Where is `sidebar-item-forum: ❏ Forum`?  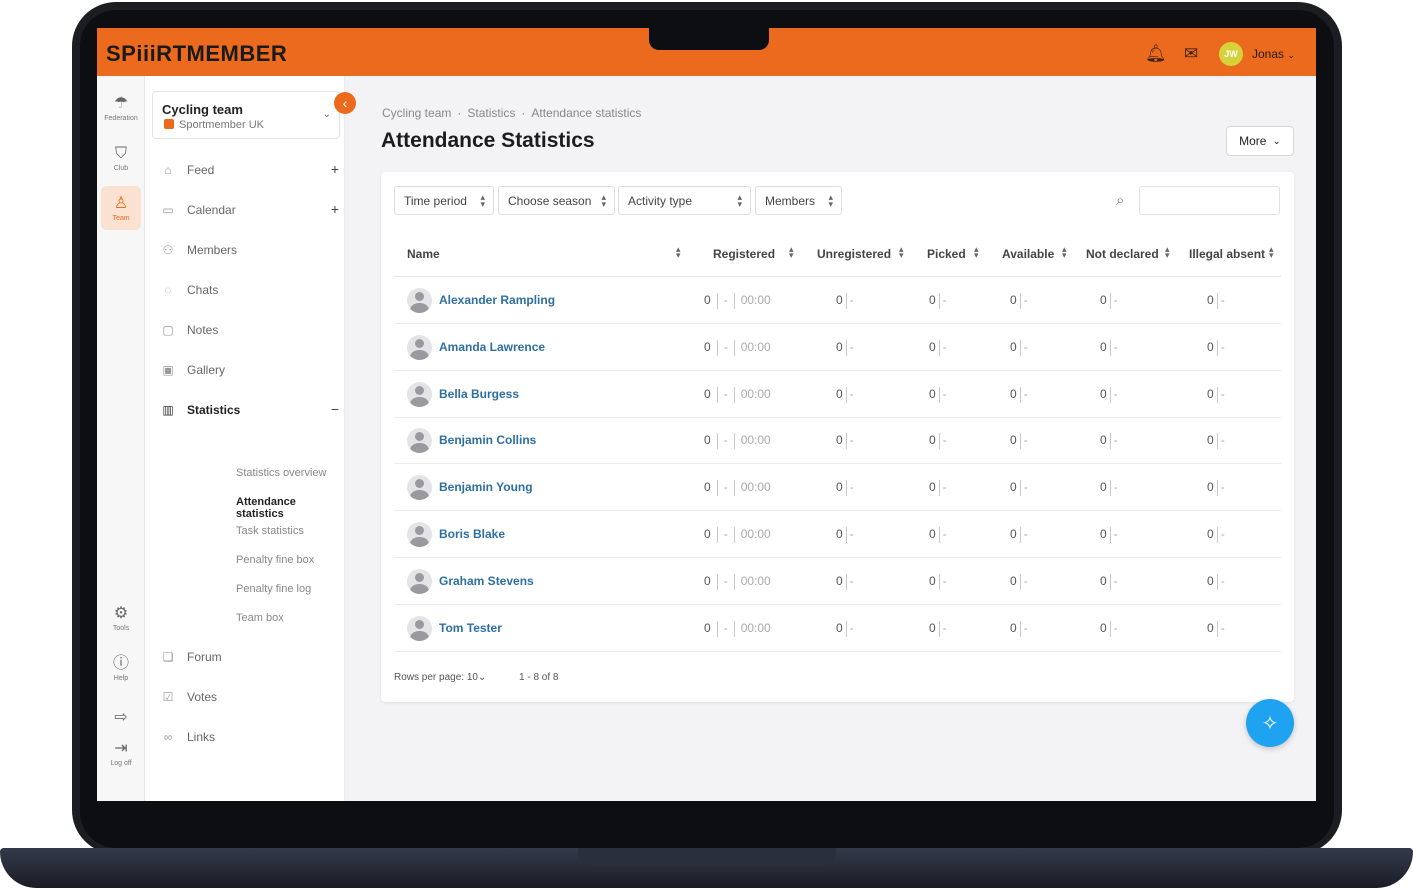 sidebar-item-forum: ❏ Forum is located at coordinates (249, 657).